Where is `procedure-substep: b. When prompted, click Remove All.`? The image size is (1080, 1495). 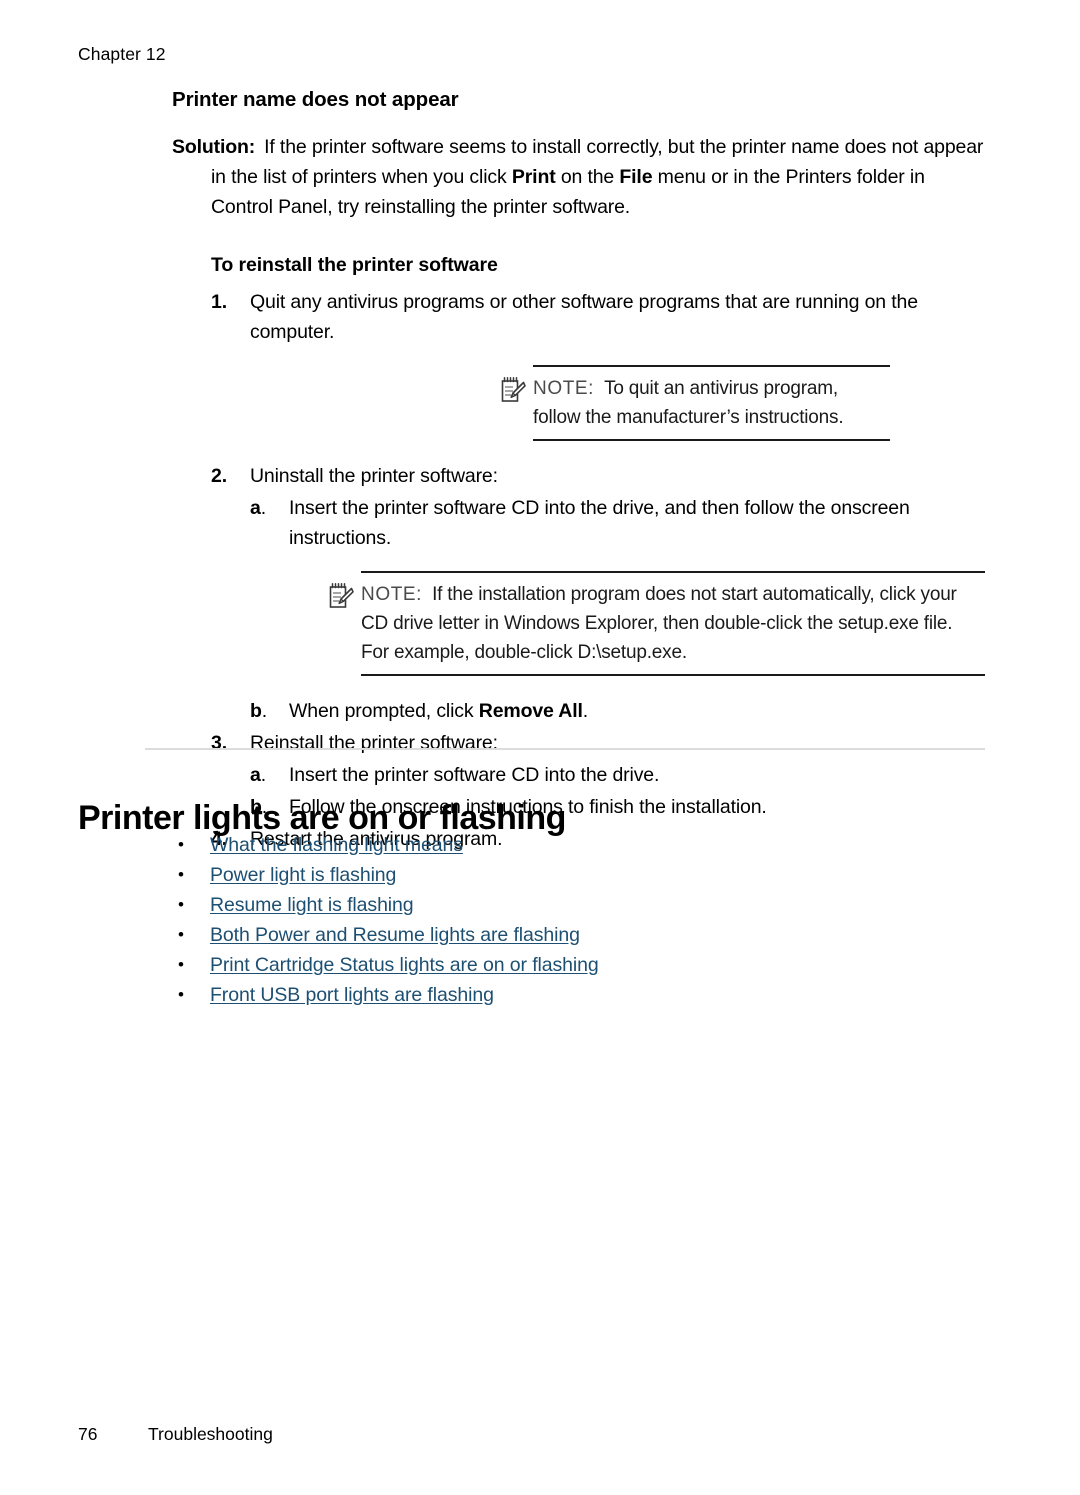
procedure-substep: b. When prompted, click Remove All. is located at coordinates (617, 711).